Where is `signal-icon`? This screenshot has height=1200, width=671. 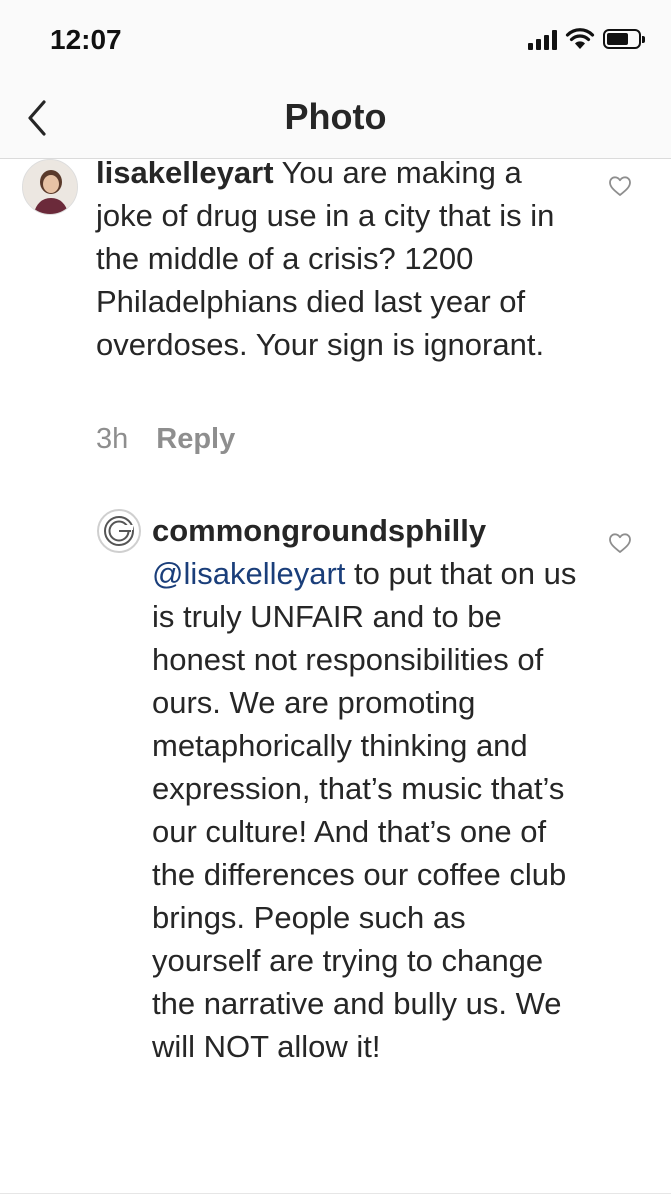 signal-icon is located at coordinates (542, 39).